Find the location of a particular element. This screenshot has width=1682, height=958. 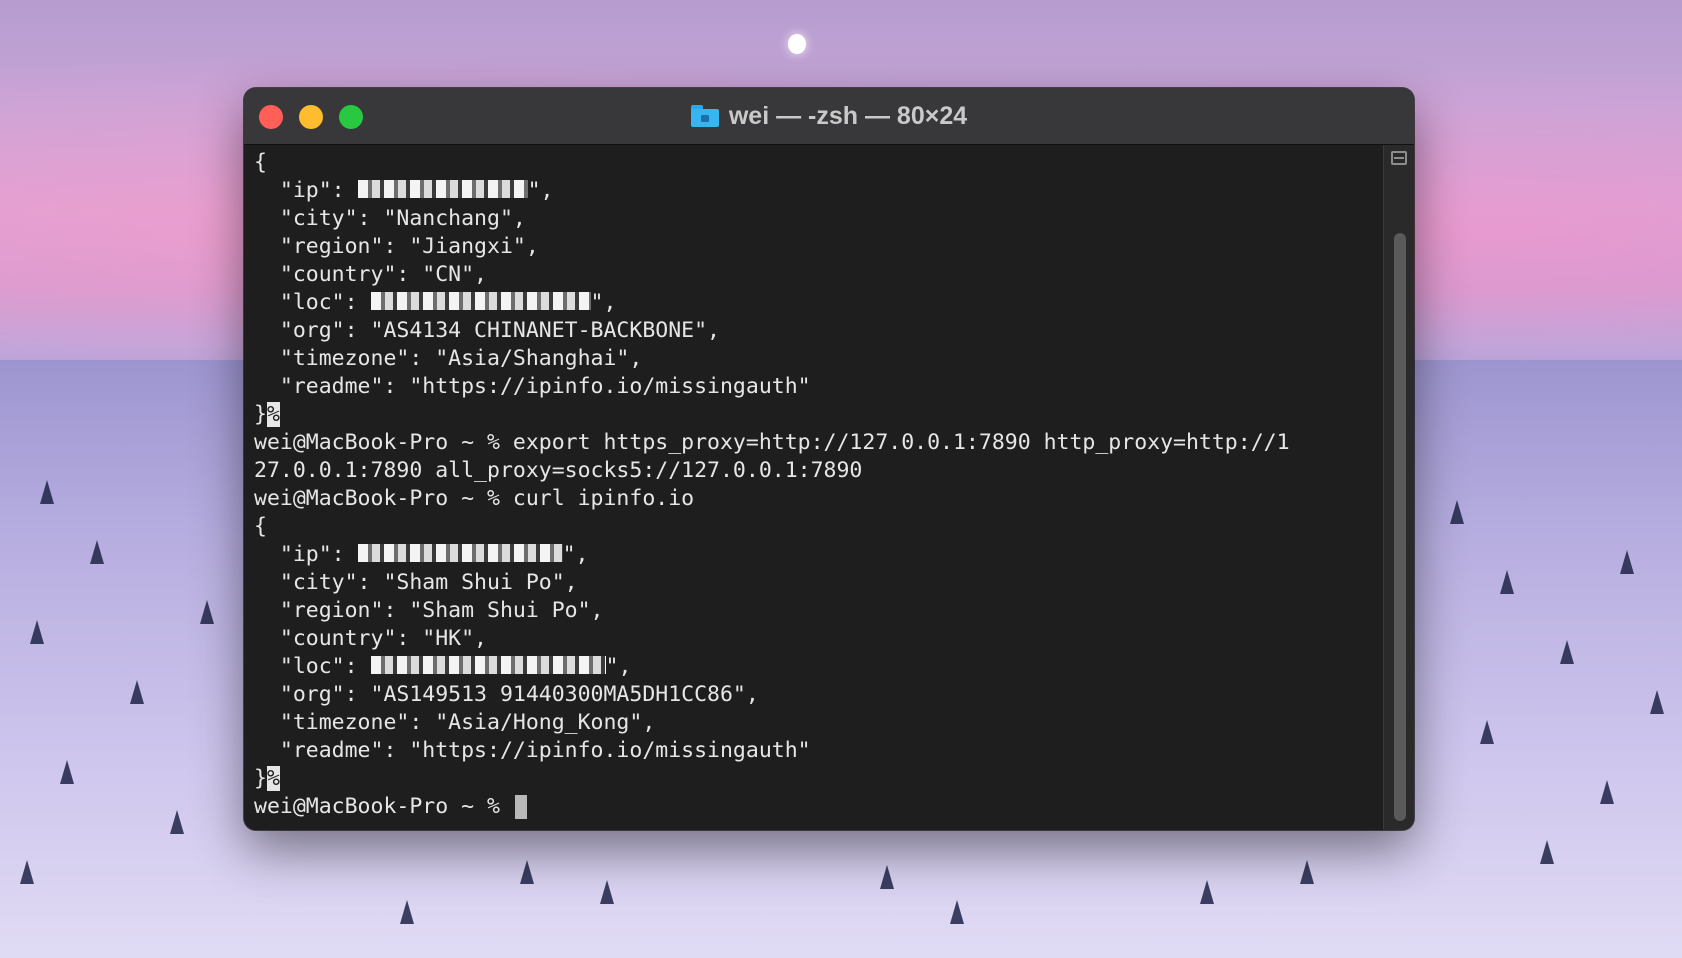

window-title: wei — -zsh — 80×24 is located at coordinates (848, 115).